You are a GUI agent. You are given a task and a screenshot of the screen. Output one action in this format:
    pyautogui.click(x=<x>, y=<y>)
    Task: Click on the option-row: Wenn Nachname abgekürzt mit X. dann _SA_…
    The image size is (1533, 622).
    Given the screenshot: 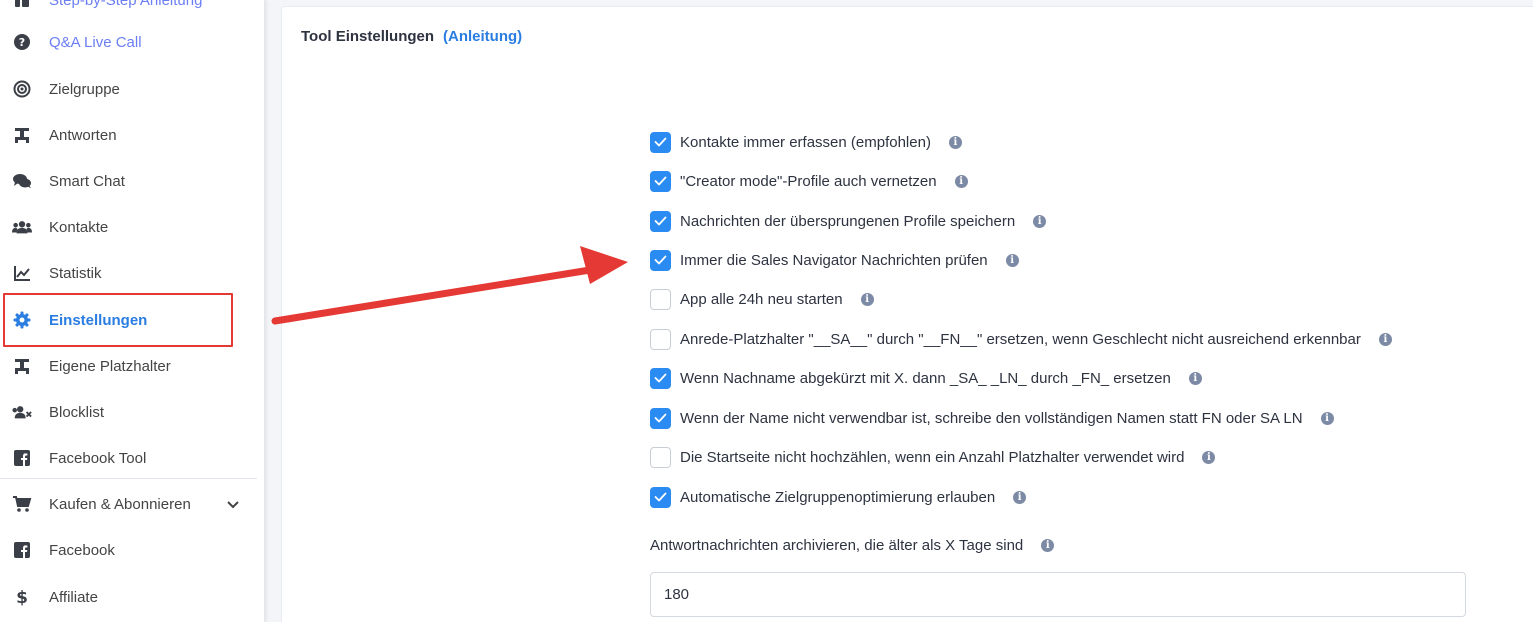 What is the action you would take?
    pyautogui.click(x=926, y=378)
    